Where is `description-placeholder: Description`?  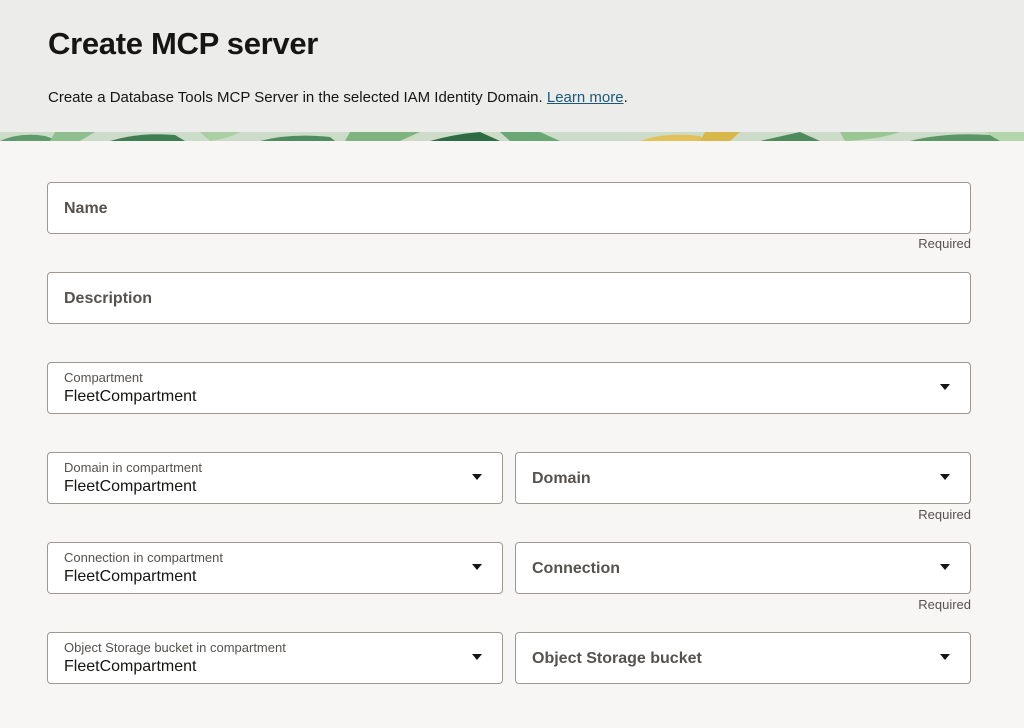
description-placeholder: Description is located at coordinates (108, 298).